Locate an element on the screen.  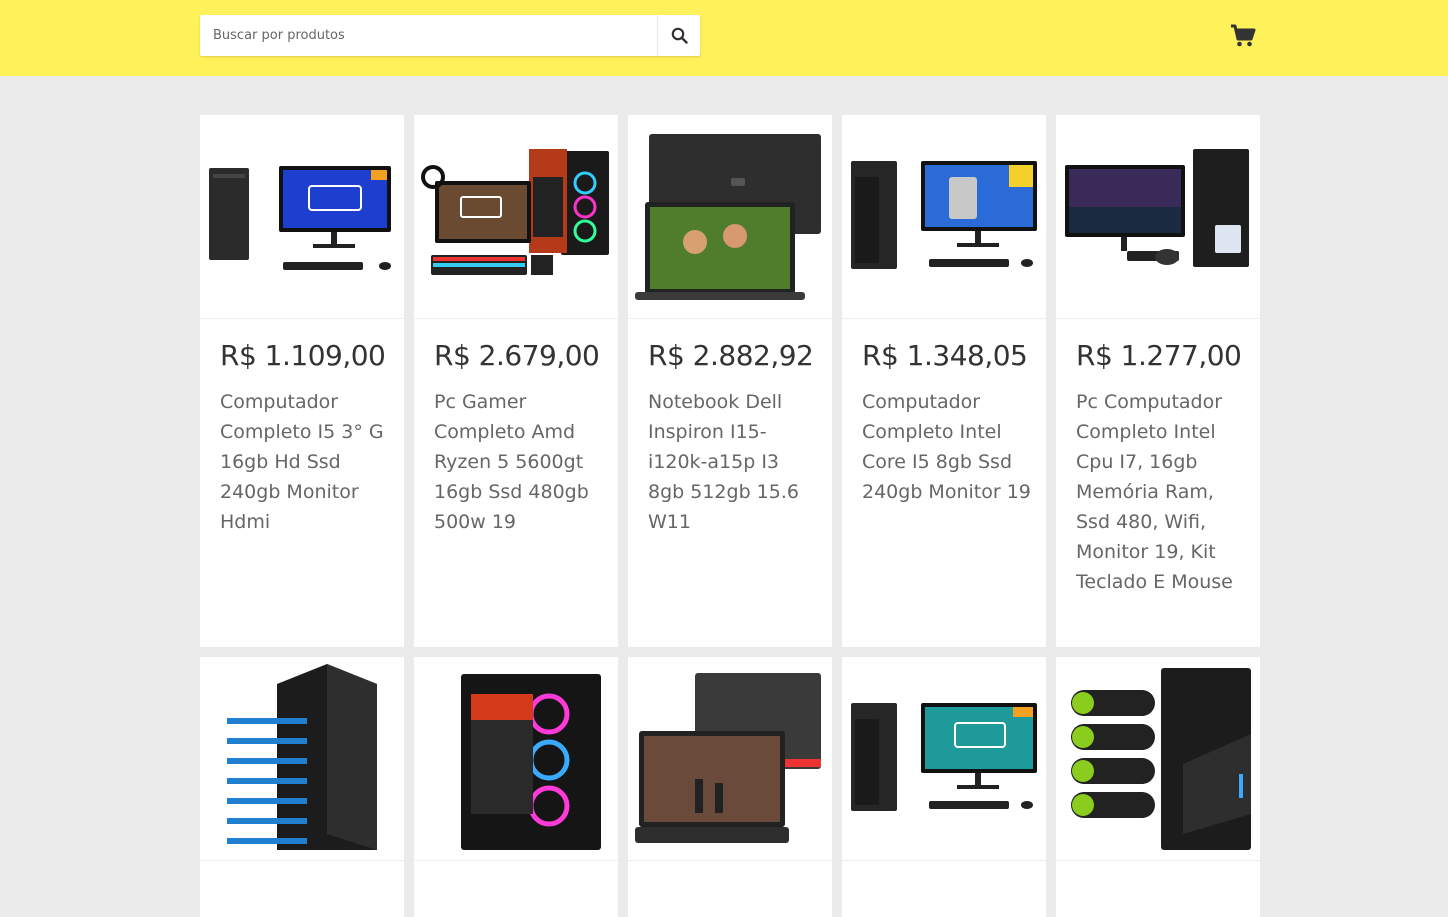
gamer-pc-image is located at coordinates (515, 211).